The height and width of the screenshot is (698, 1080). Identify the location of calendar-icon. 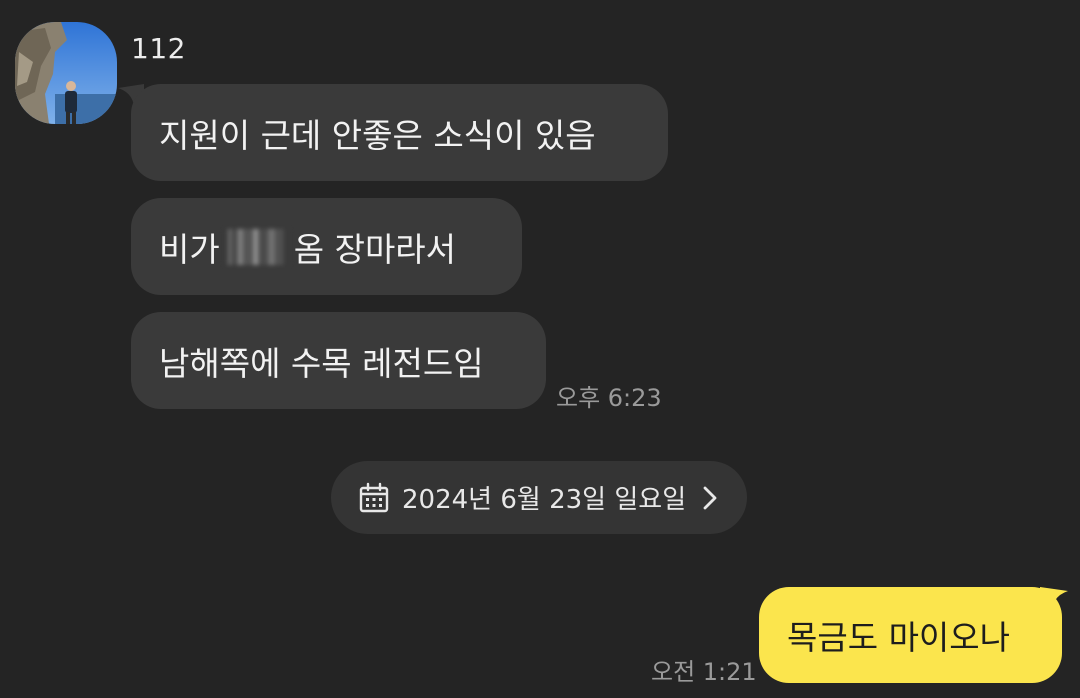
(374, 497).